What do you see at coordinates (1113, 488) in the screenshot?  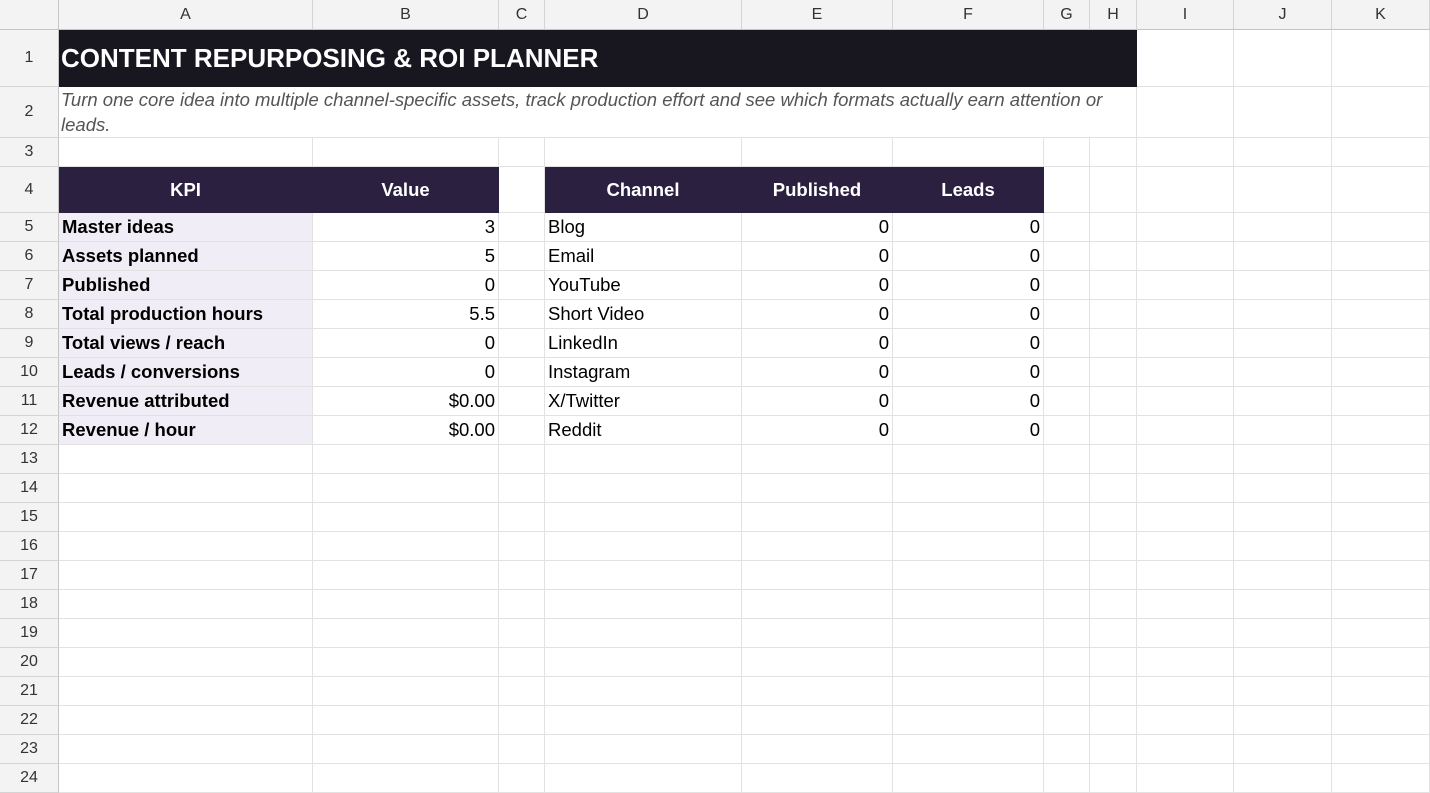 I see `cell-H14` at bounding box center [1113, 488].